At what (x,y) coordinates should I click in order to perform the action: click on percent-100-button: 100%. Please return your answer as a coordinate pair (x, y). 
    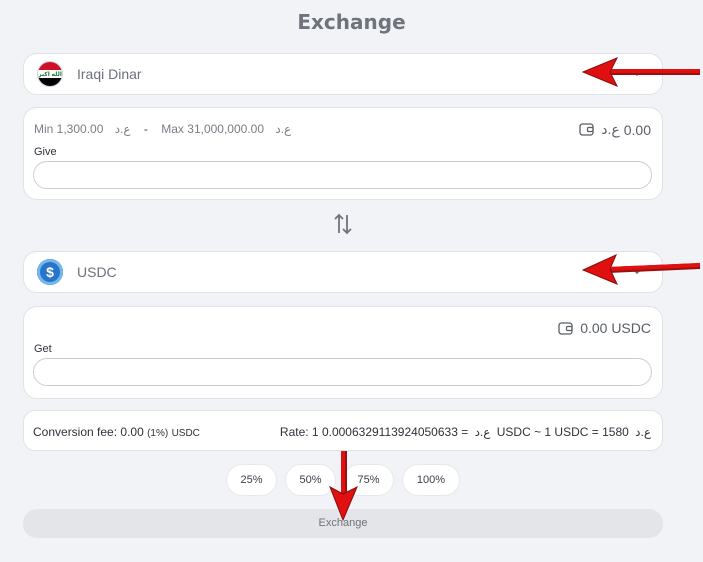
    Looking at the image, I should click on (431, 480).